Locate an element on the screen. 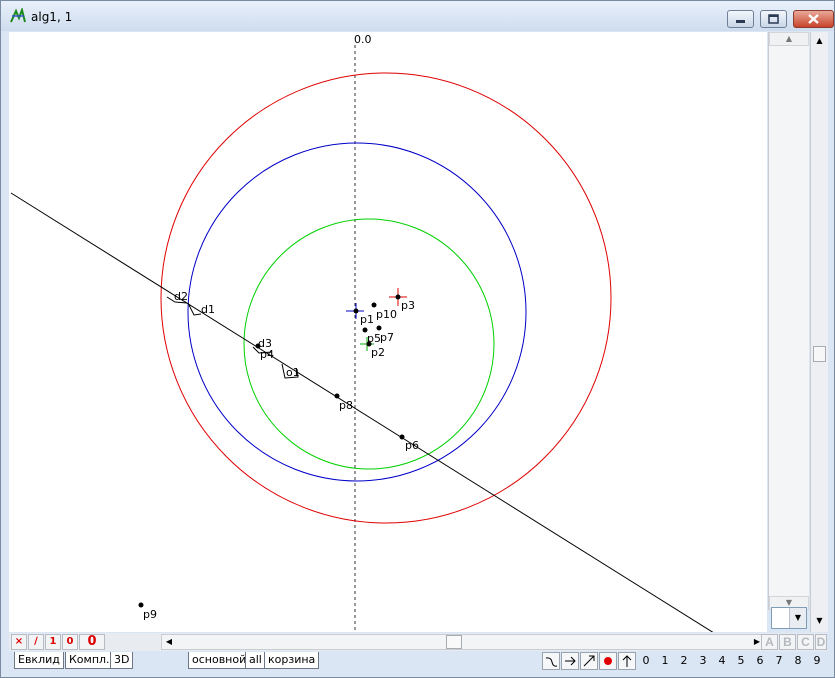 The image size is (835, 678). digit-2: 2 is located at coordinates (684, 660).